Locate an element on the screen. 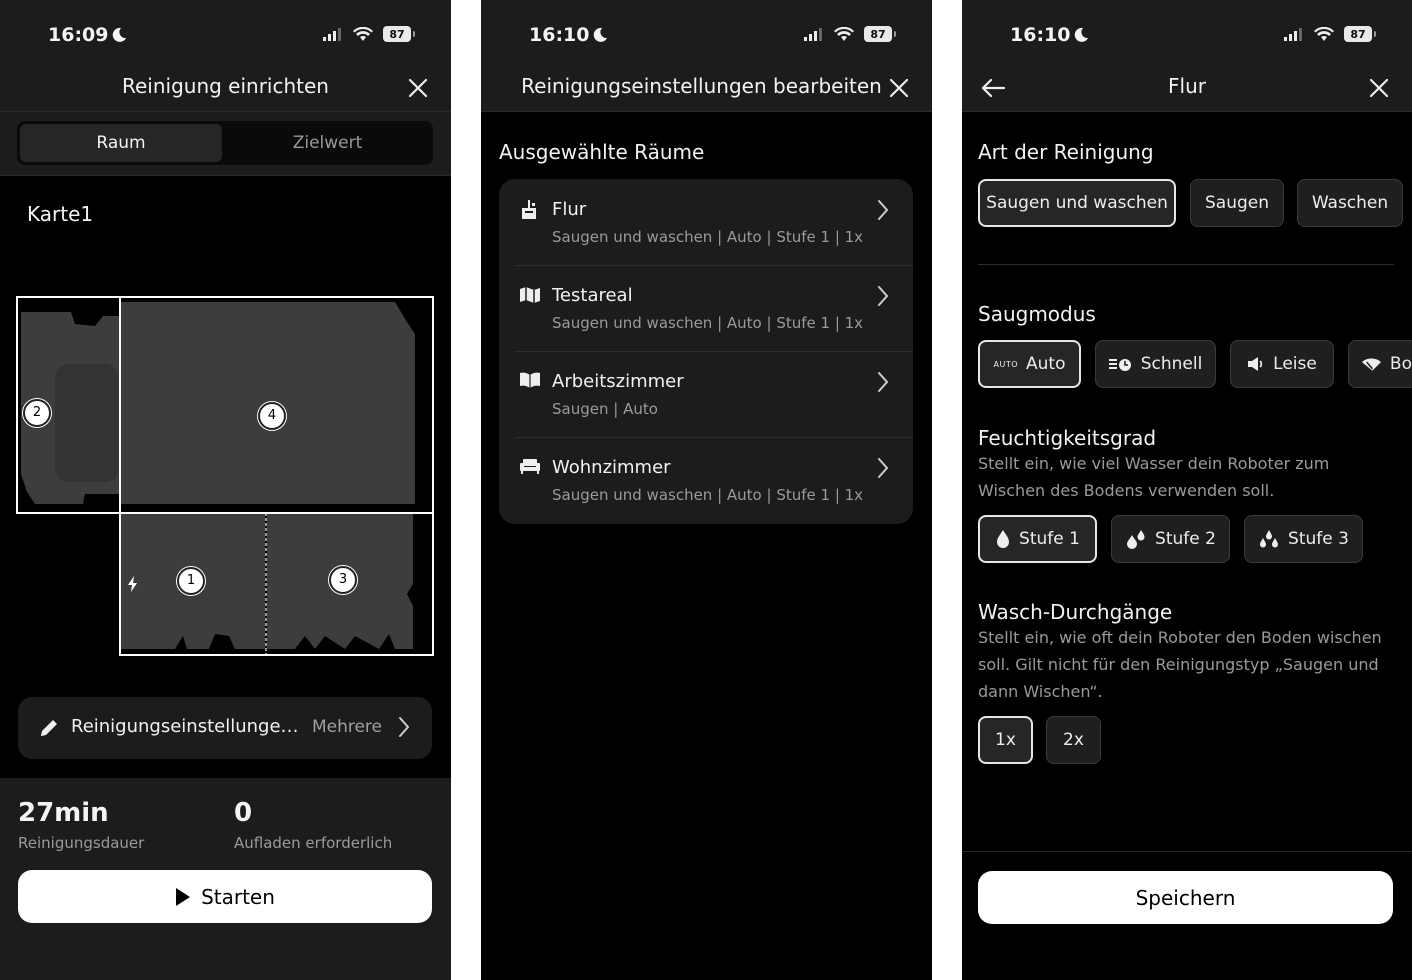 This screenshot has width=1412, height=980. nav-bar: Reinigung einrichten is located at coordinates (225, 91).